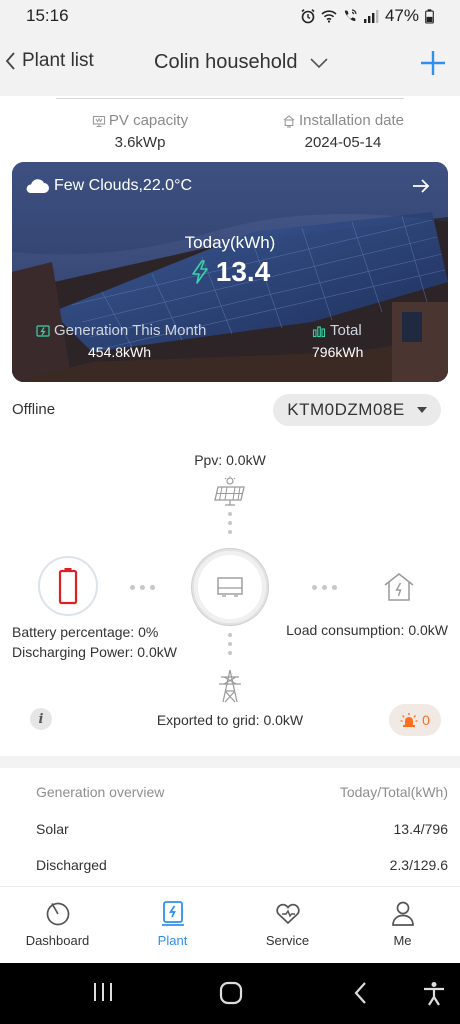  I want to click on battery-percent: 47%, so click(401, 15).